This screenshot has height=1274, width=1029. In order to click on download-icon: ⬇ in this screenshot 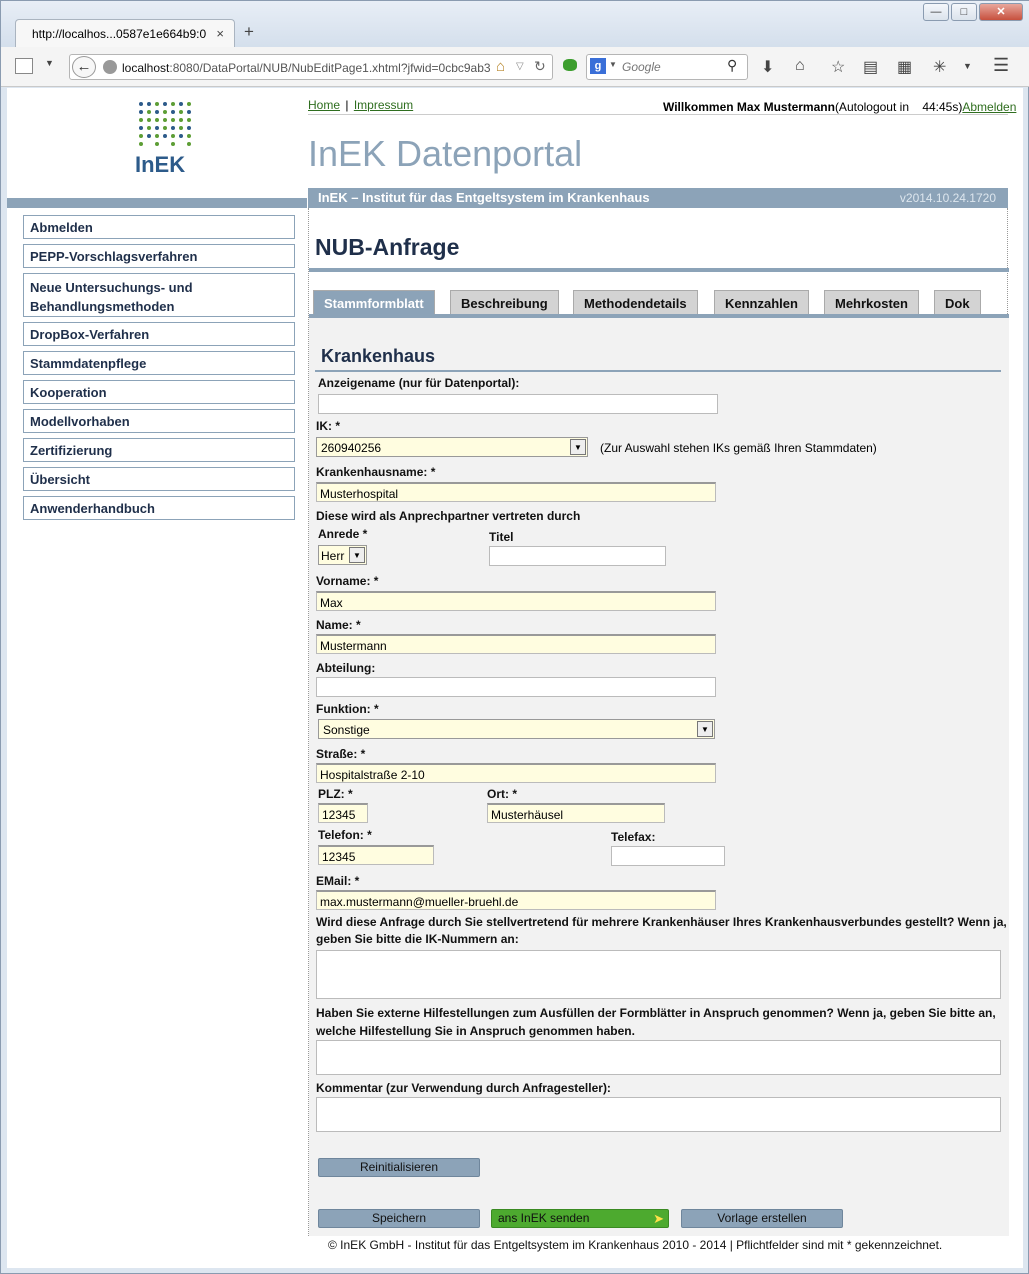, I will do `click(767, 67)`.